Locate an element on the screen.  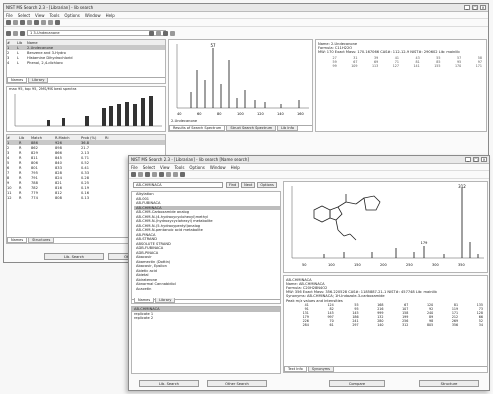
col-header-num: # is located at coordinates (12, 43).